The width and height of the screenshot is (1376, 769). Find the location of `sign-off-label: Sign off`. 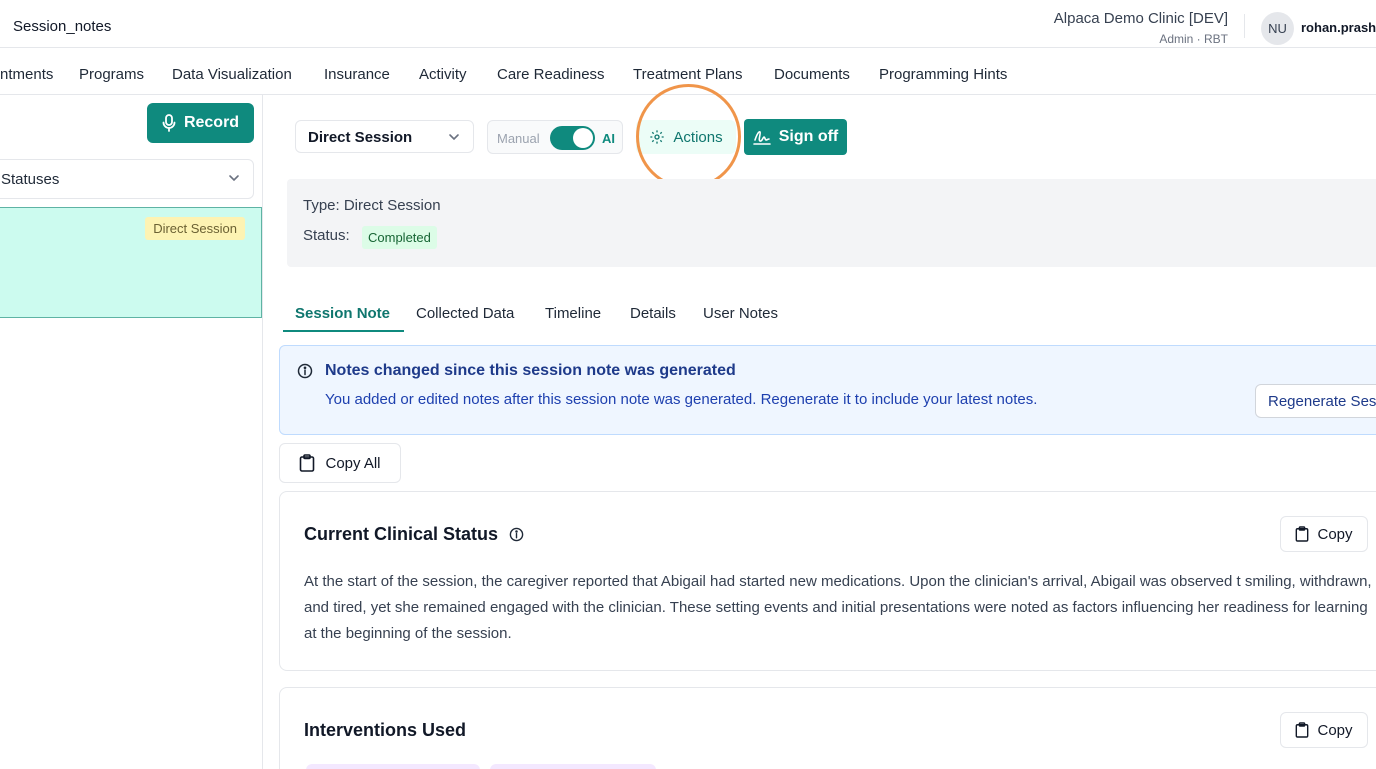

sign-off-label: Sign off is located at coordinates (808, 136).